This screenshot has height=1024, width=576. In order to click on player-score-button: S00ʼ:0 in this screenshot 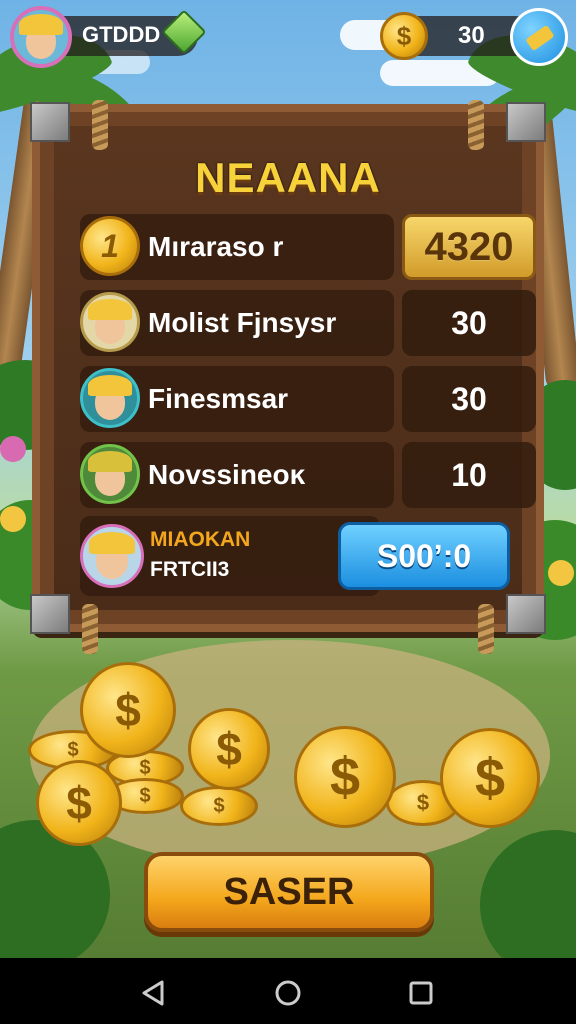, I will do `click(424, 556)`.